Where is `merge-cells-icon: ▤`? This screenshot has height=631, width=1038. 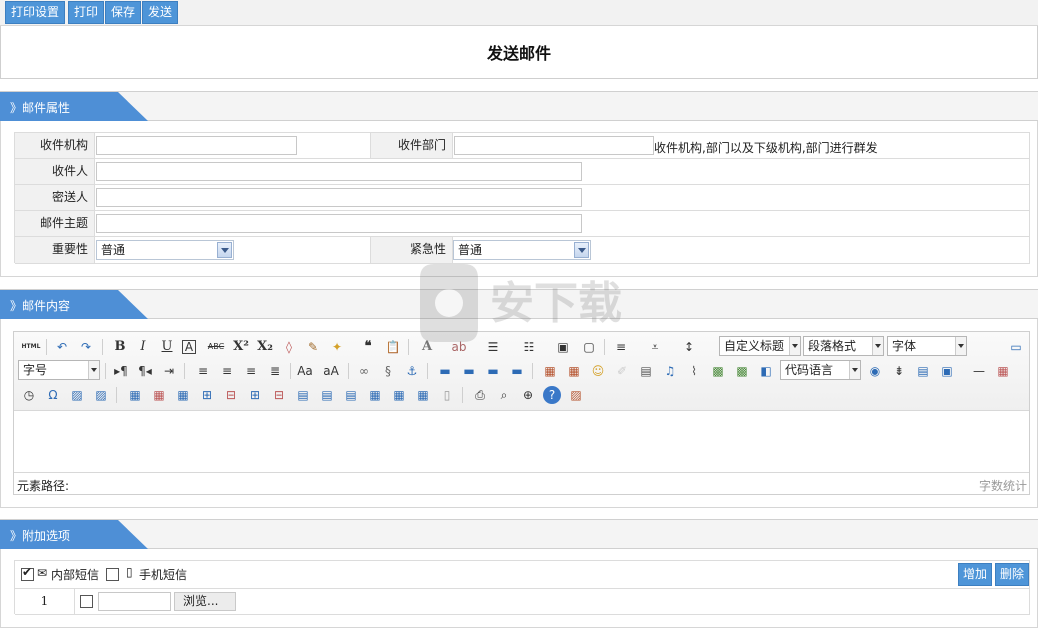 merge-cells-icon: ▤ is located at coordinates (303, 395).